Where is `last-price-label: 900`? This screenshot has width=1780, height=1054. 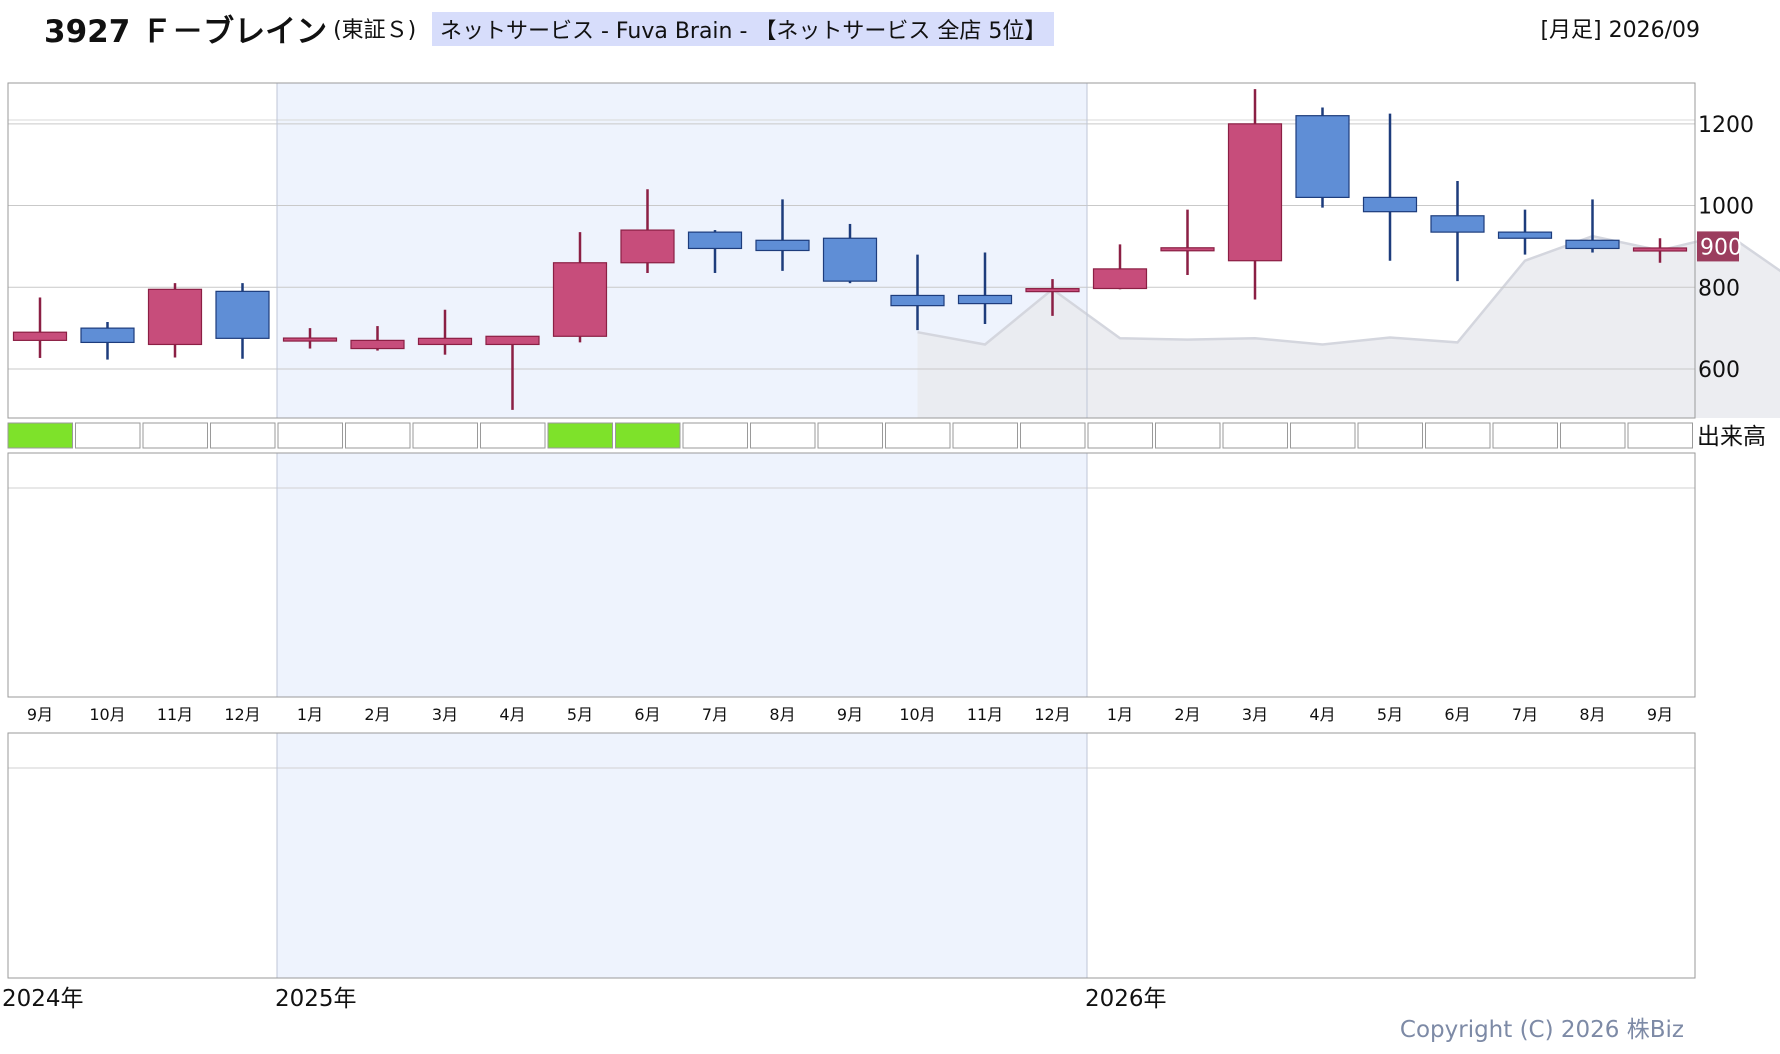
last-price-label: 900 is located at coordinates (1721, 247).